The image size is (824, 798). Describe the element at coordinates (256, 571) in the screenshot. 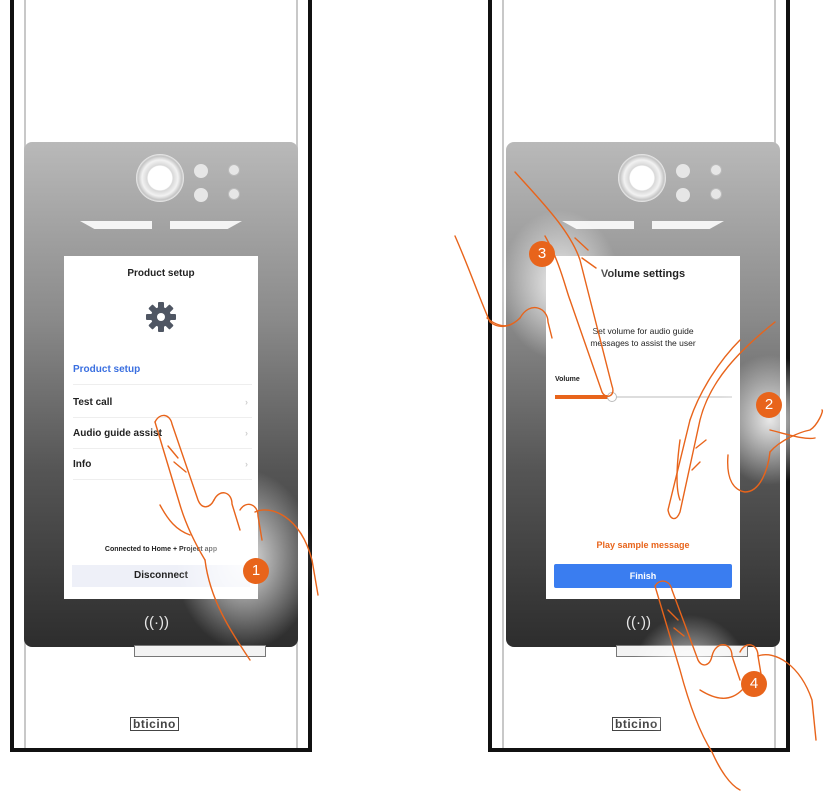

I see `step-badge: 1` at that location.